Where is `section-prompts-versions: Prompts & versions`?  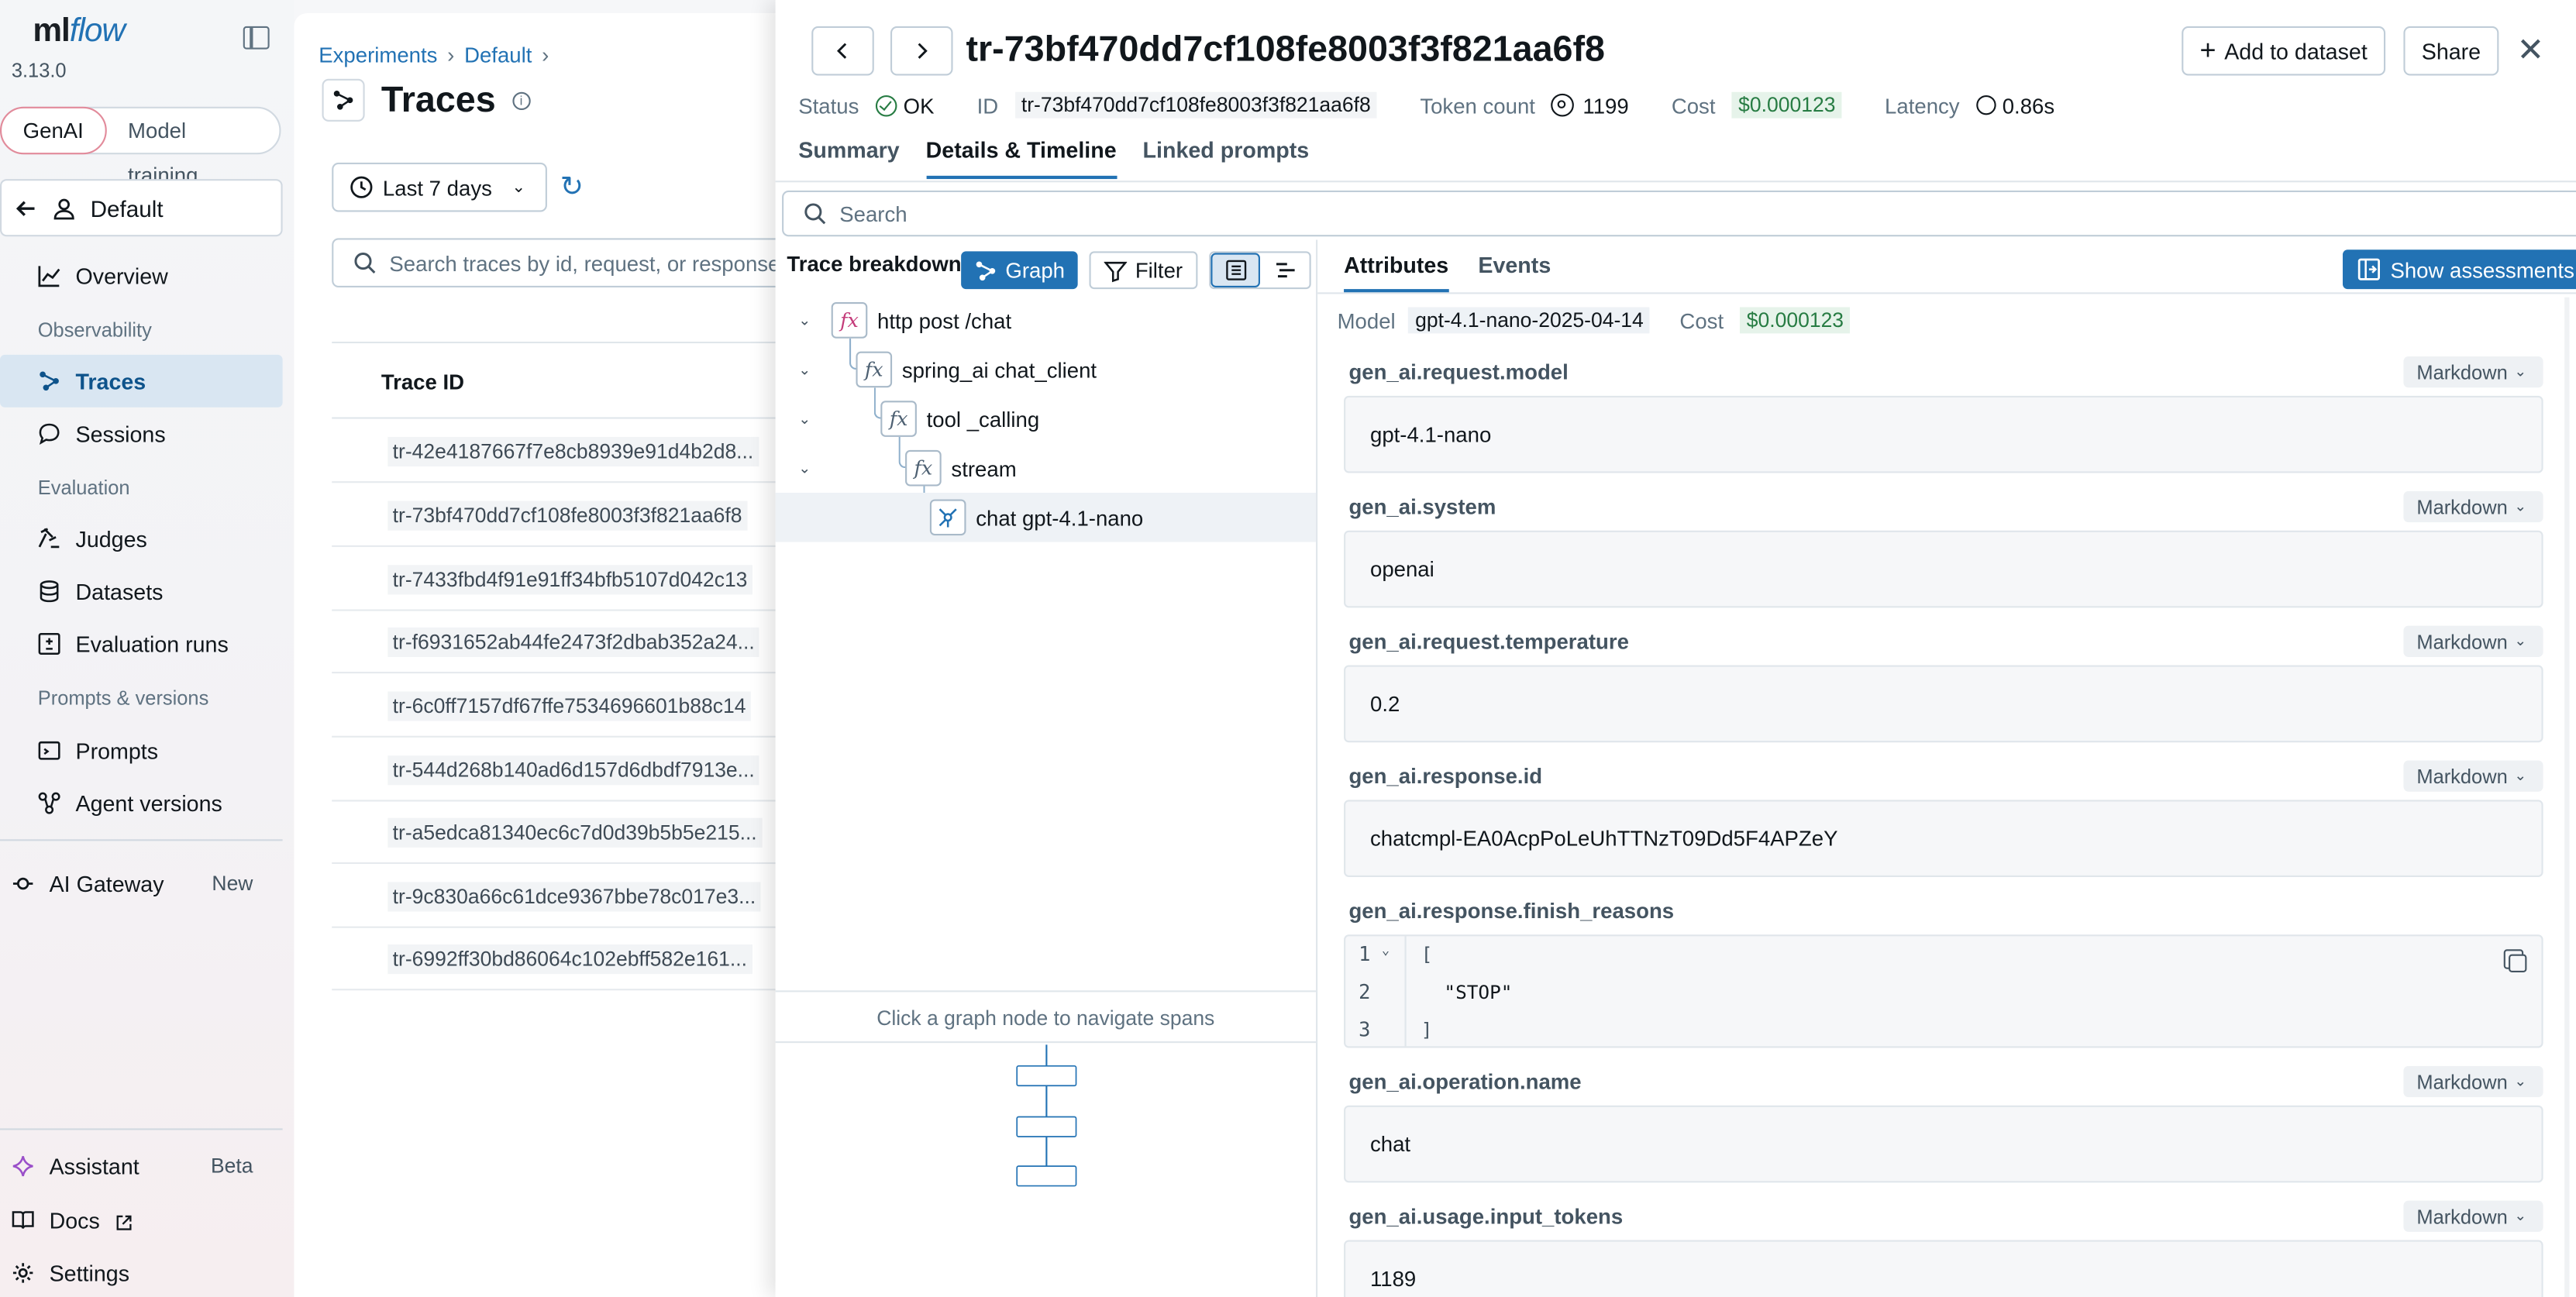
section-prompts-versions: Prompts & versions is located at coordinates (123, 698).